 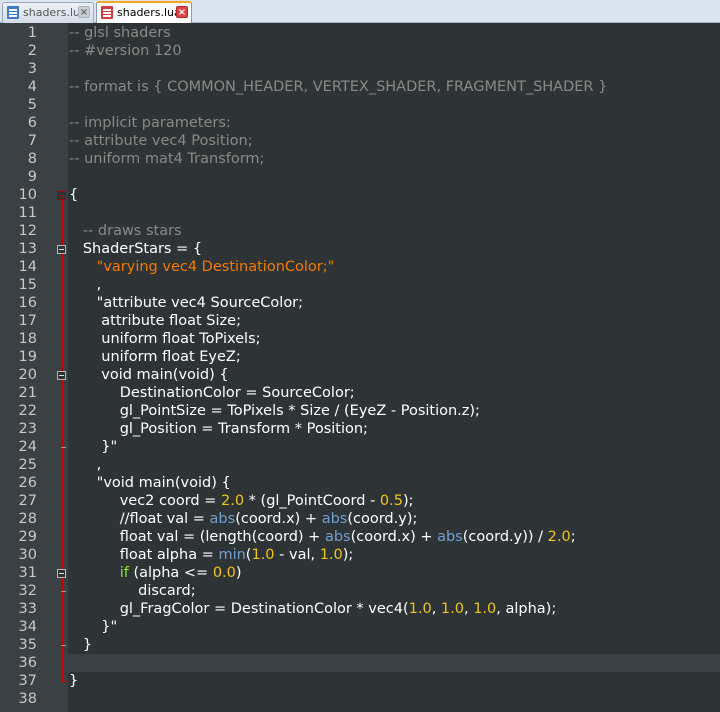 I want to click on code-line-7: 7 -- attribute vec4 Position;, so click(x=360, y=141).